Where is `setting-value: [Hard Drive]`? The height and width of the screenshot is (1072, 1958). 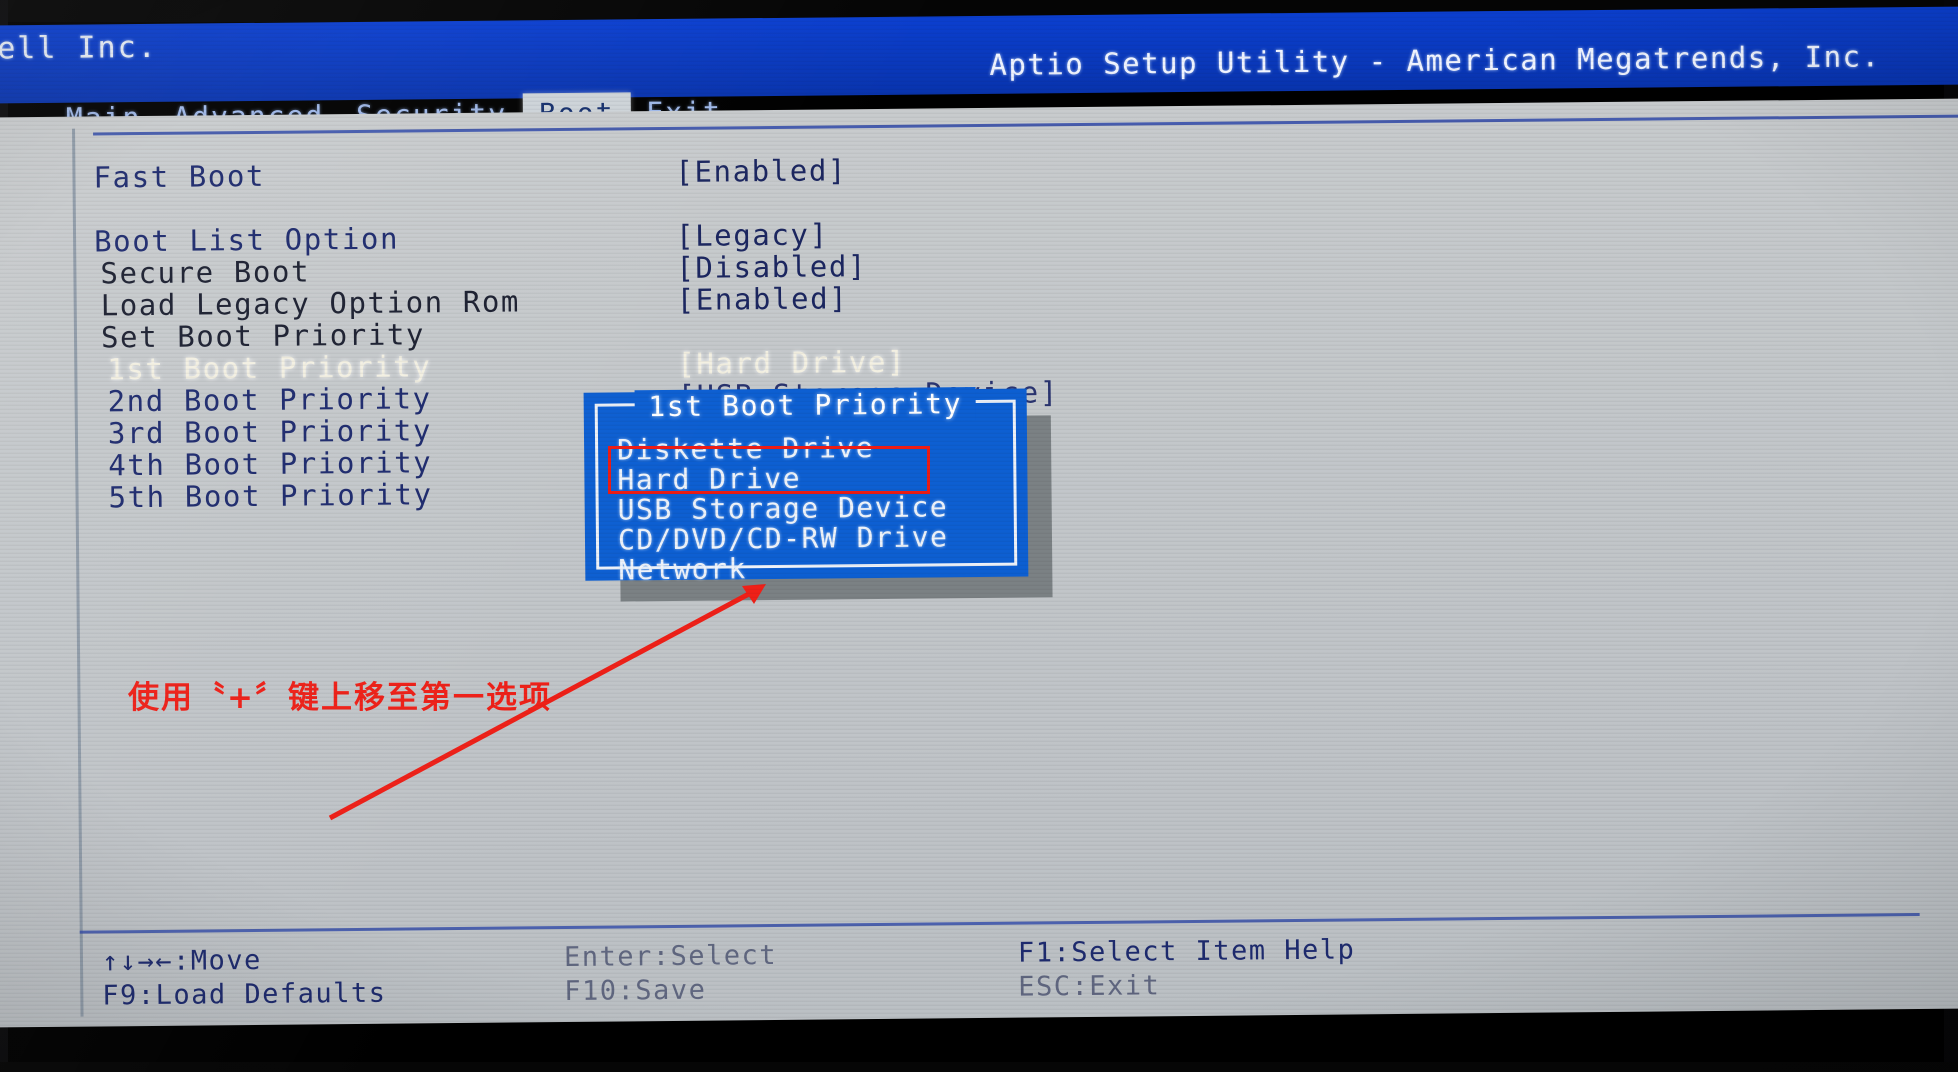 setting-value: [Hard Drive] is located at coordinates (791, 363).